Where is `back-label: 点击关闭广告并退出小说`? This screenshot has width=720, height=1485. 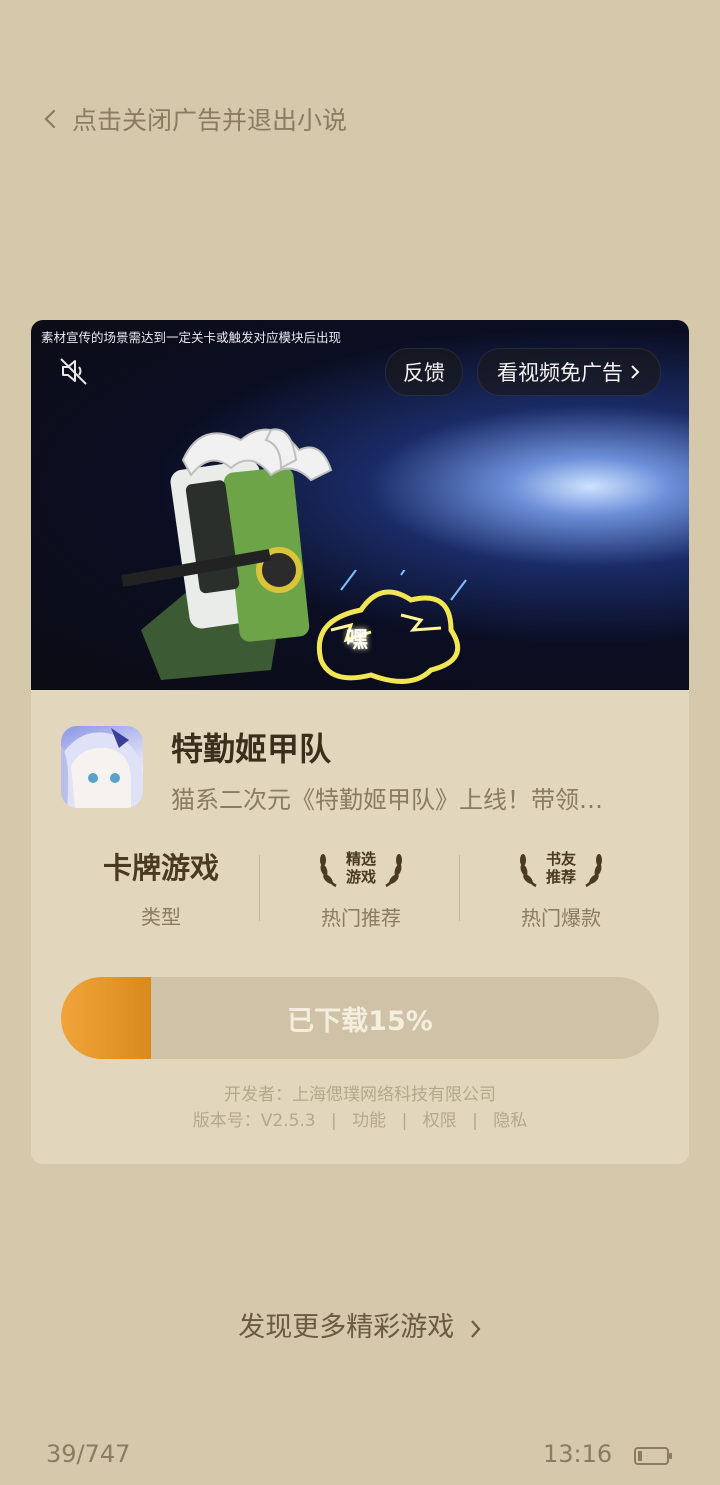 back-label: 点击关闭广告并退出小说 is located at coordinates (210, 120).